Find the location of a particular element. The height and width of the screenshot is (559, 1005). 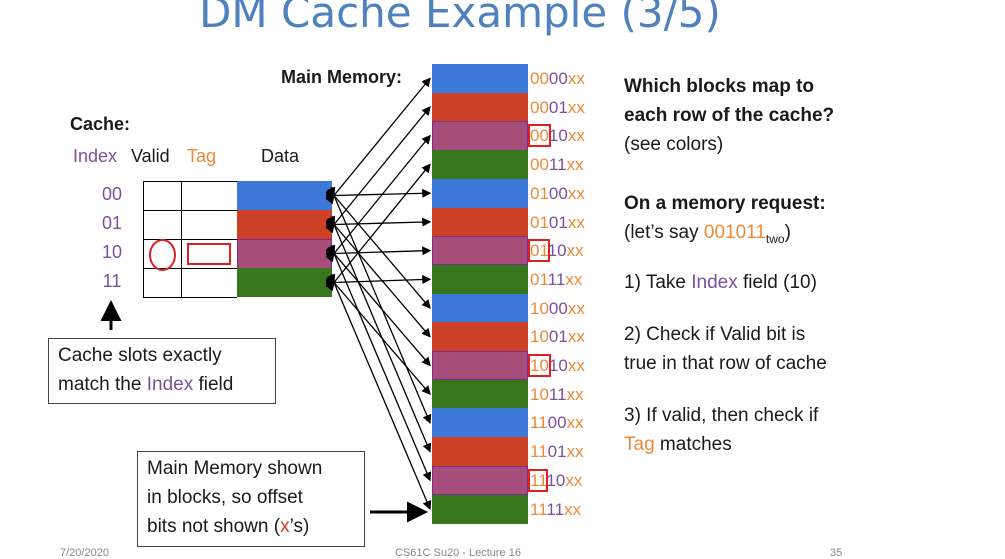

footer-course: CS61C Su20 - Lecture 16 is located at coordinates (458, 553).